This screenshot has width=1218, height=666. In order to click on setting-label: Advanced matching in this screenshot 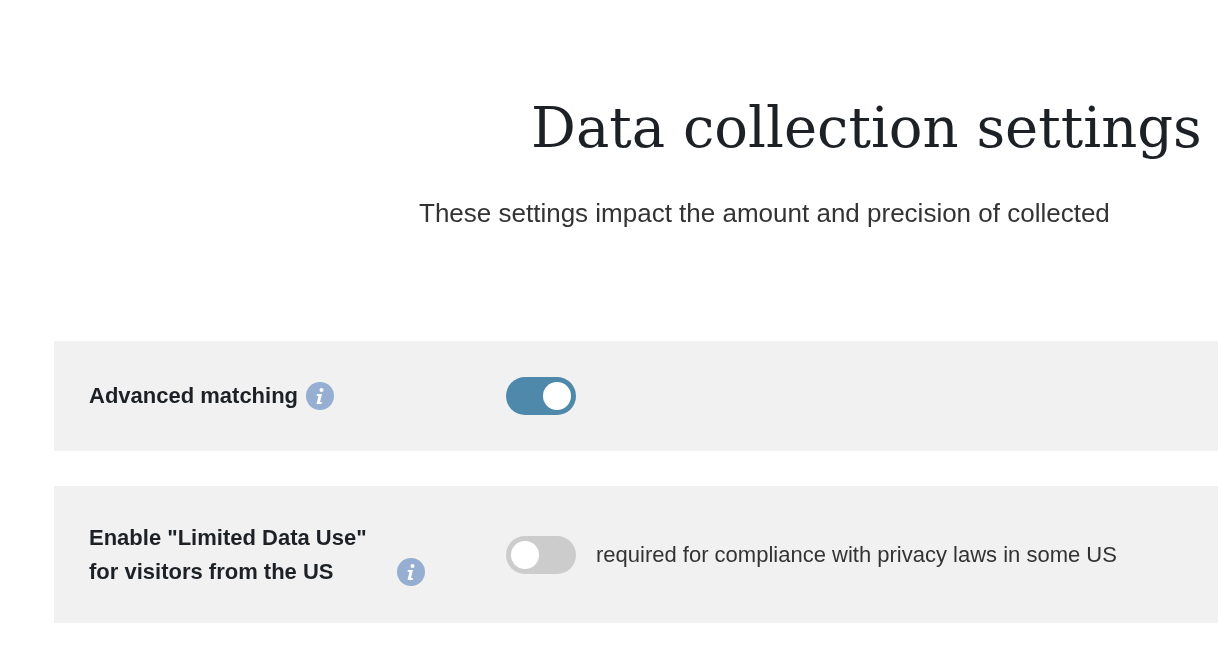, I will do `click(194, 396)`.